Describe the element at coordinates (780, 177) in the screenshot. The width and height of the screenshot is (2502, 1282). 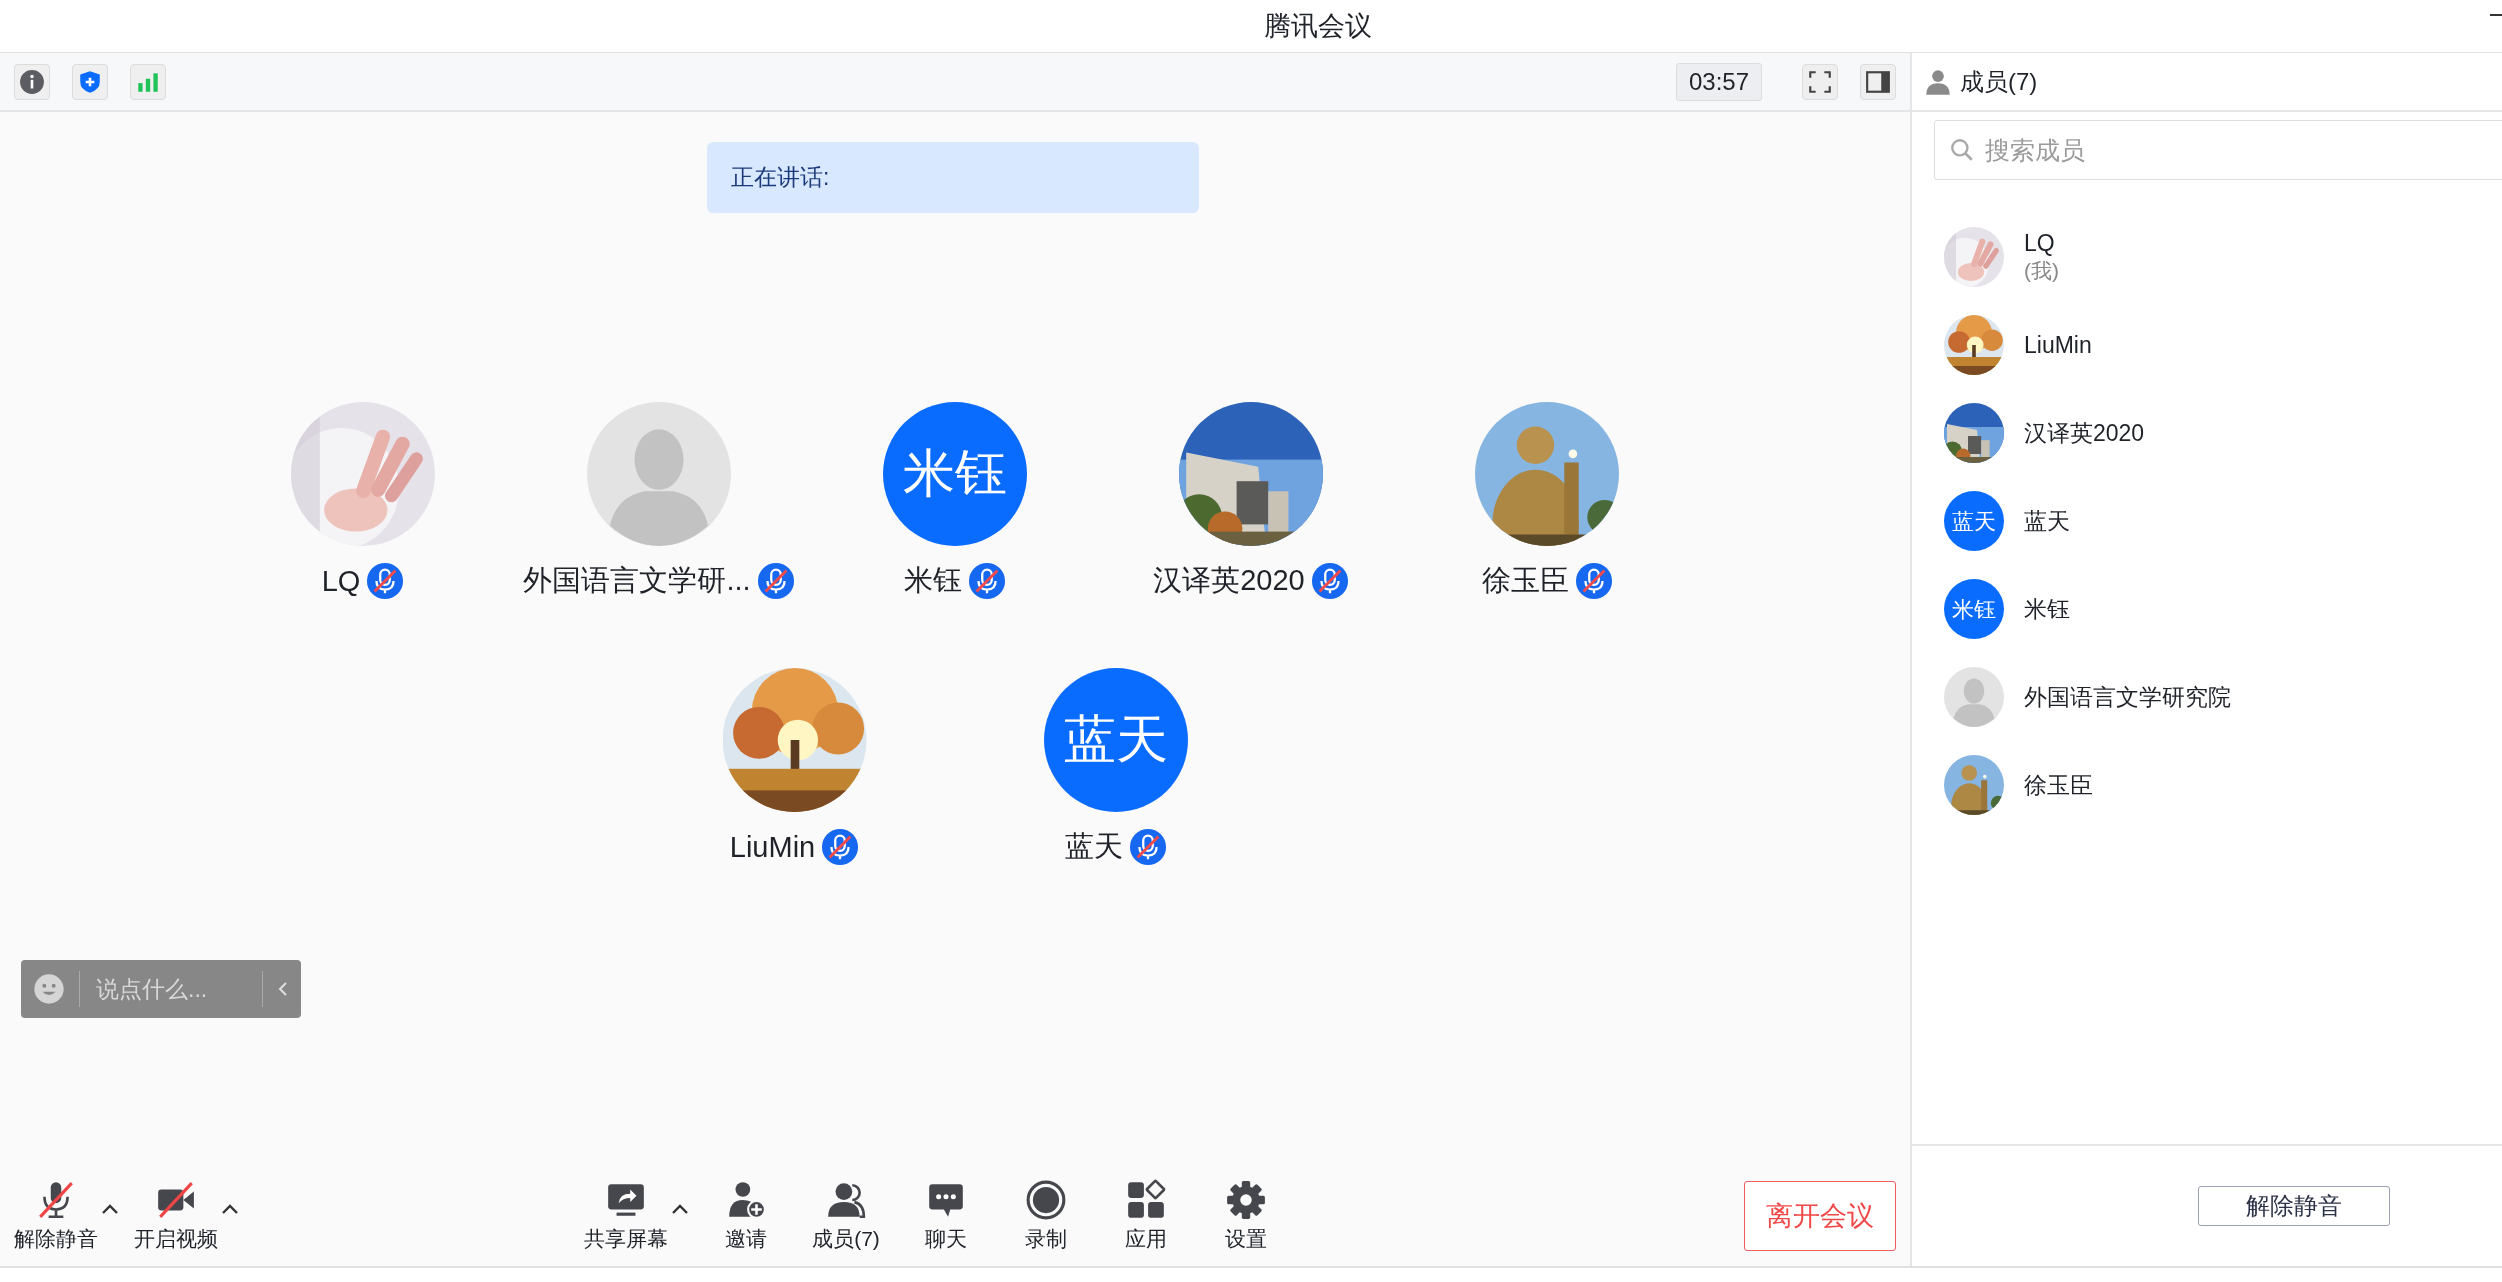
I see `speaking-label: 正在讲话:` at that location.